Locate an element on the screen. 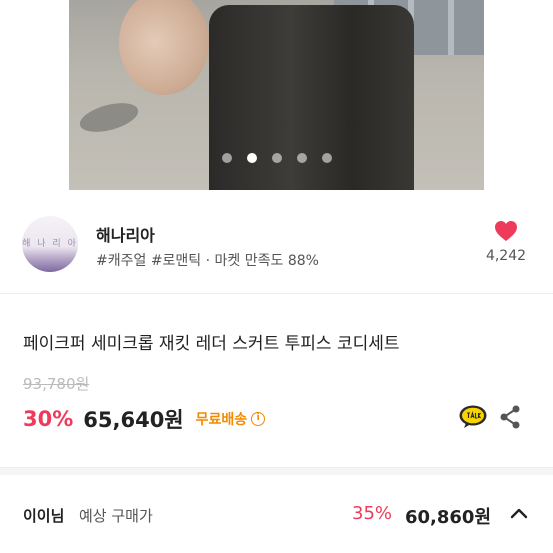 The width and height of the screenshot is (553, 553). original-price: 93,780원 is located at coordinates (56, 384).